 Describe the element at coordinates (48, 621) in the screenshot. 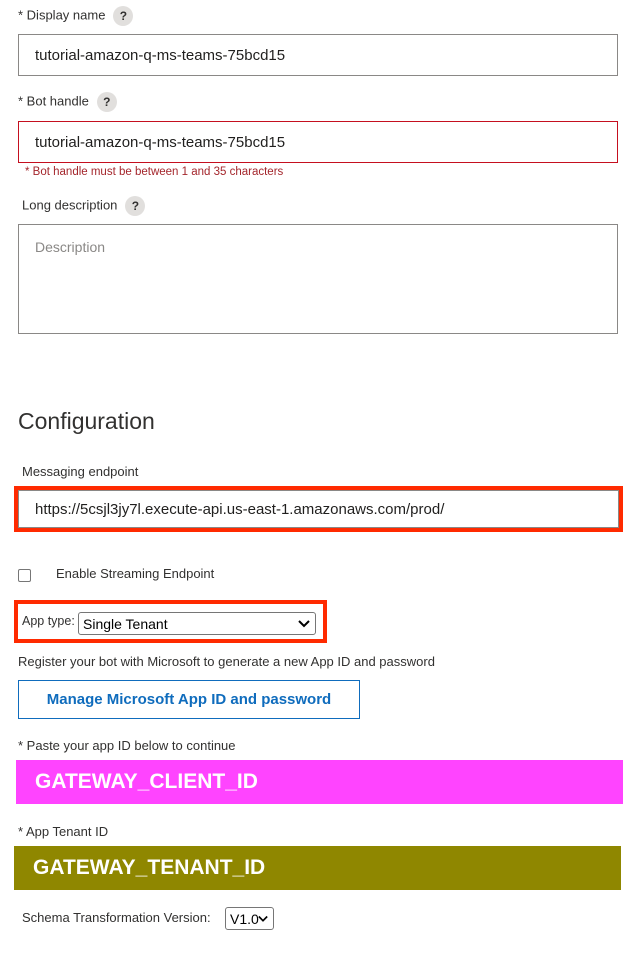

I see `app-type-label: App type:` at that location.